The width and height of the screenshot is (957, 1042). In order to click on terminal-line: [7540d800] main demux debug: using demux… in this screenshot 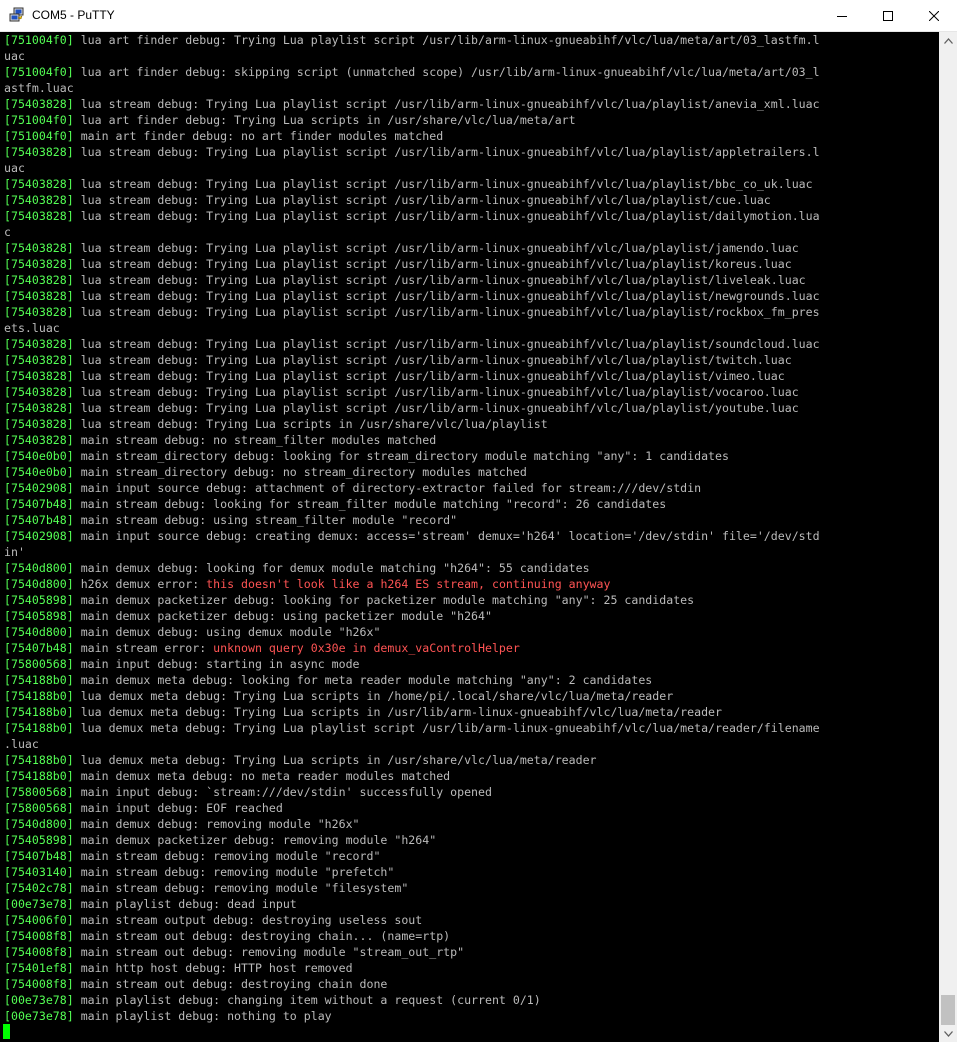, I will do `click(471, 632)`.